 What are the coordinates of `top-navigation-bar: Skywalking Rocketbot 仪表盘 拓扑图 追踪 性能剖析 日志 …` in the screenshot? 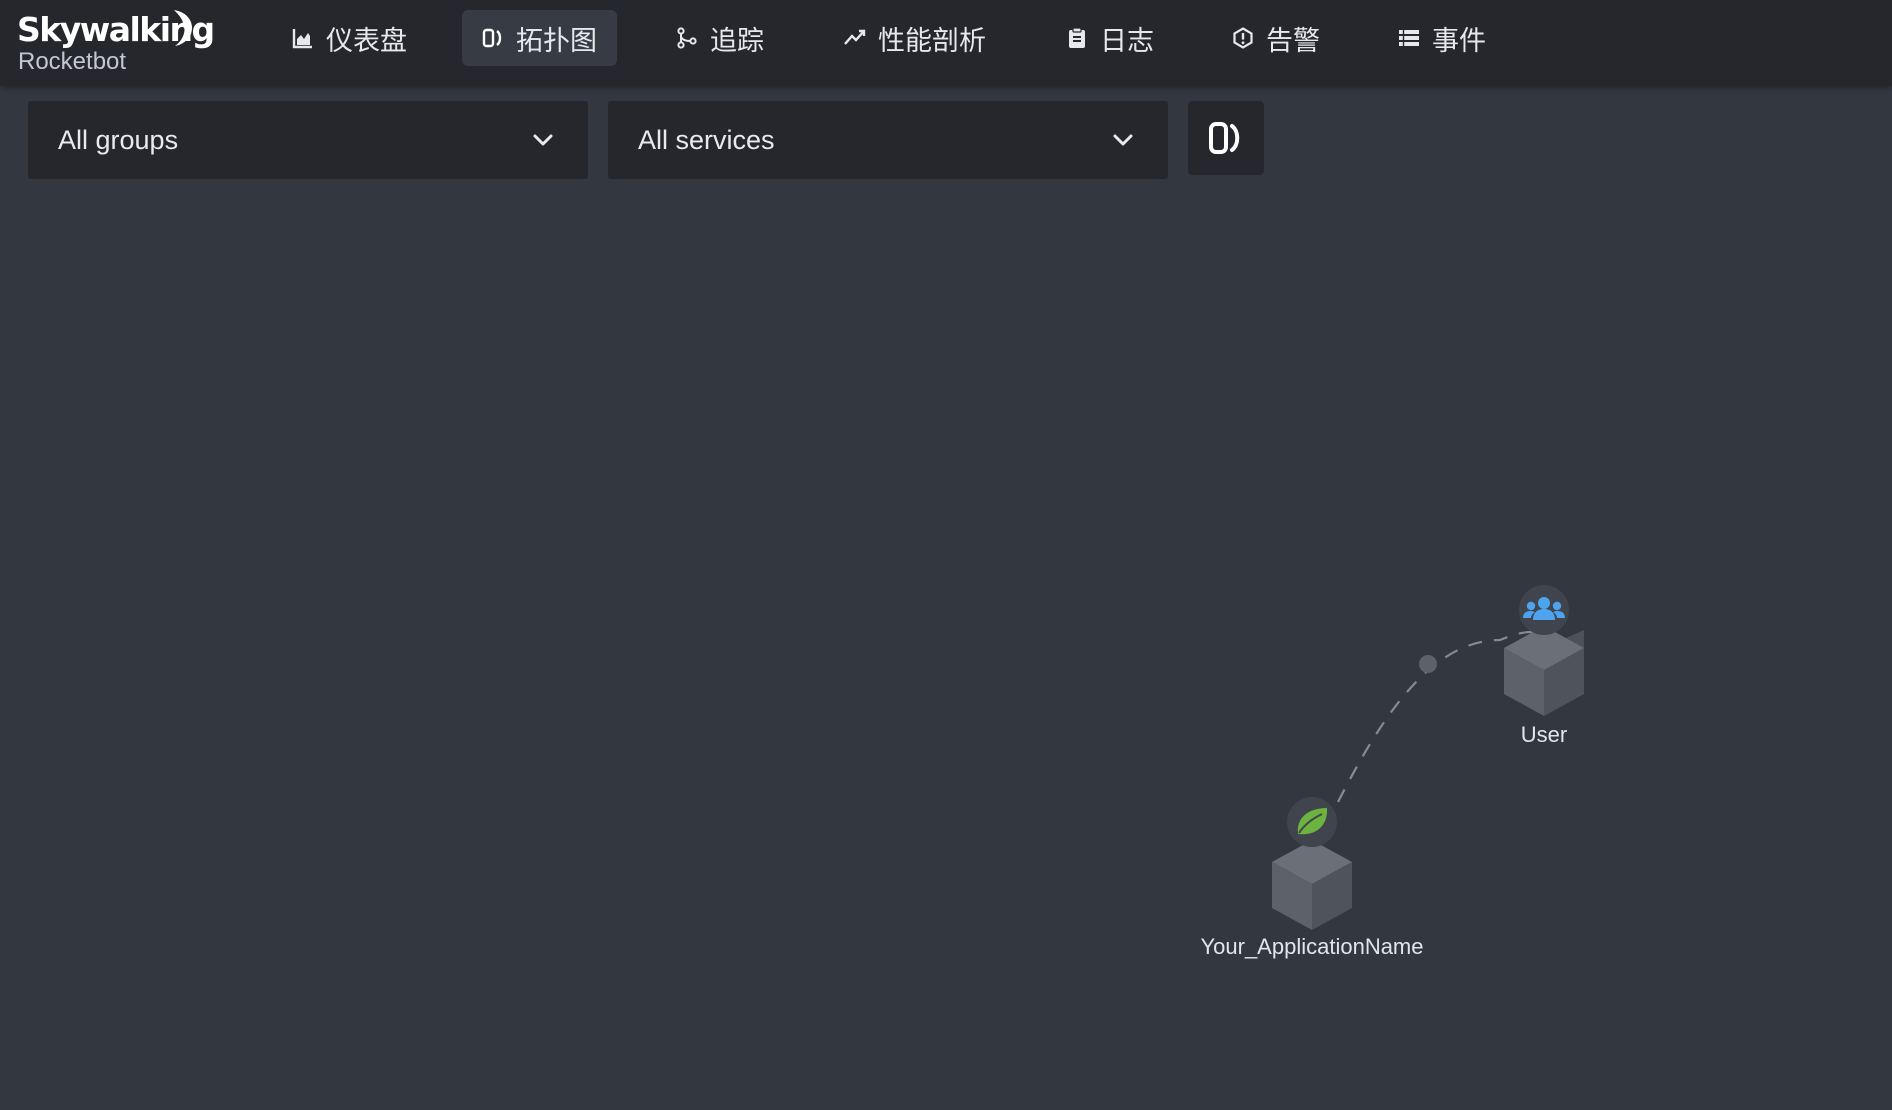 It's located at (946, 43).